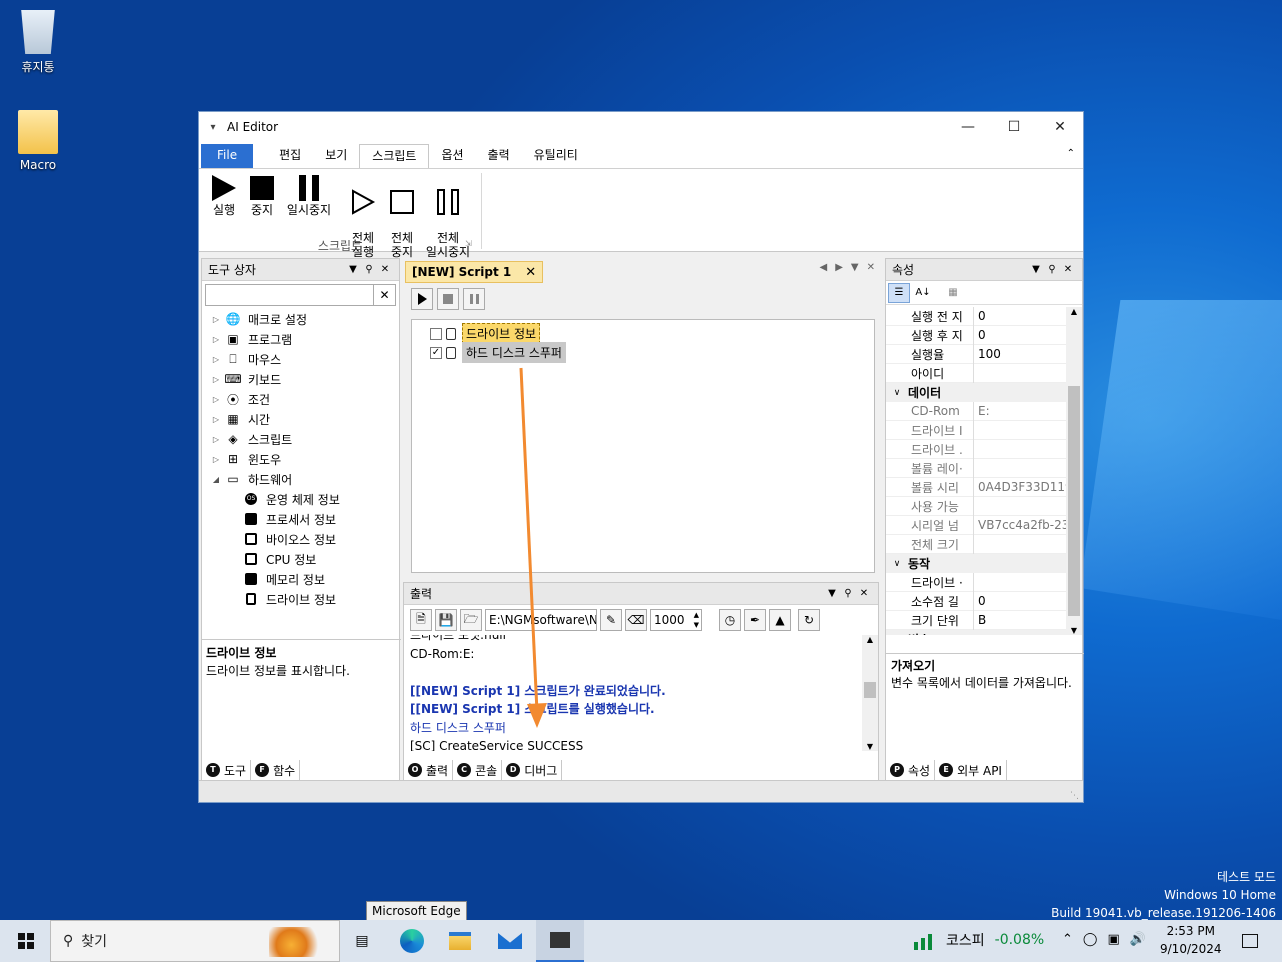 The width and height of the screenshot is (1282, 962). What do you see at coordinates (976, 632) in the screenshot?
I see `property-category: ∨변수` at bounding box center [976, 632].